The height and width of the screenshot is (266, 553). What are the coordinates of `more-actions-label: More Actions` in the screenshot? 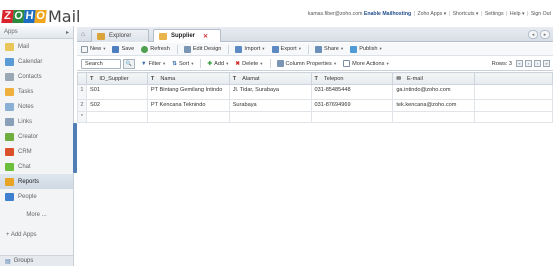 It's located at (368, 63).